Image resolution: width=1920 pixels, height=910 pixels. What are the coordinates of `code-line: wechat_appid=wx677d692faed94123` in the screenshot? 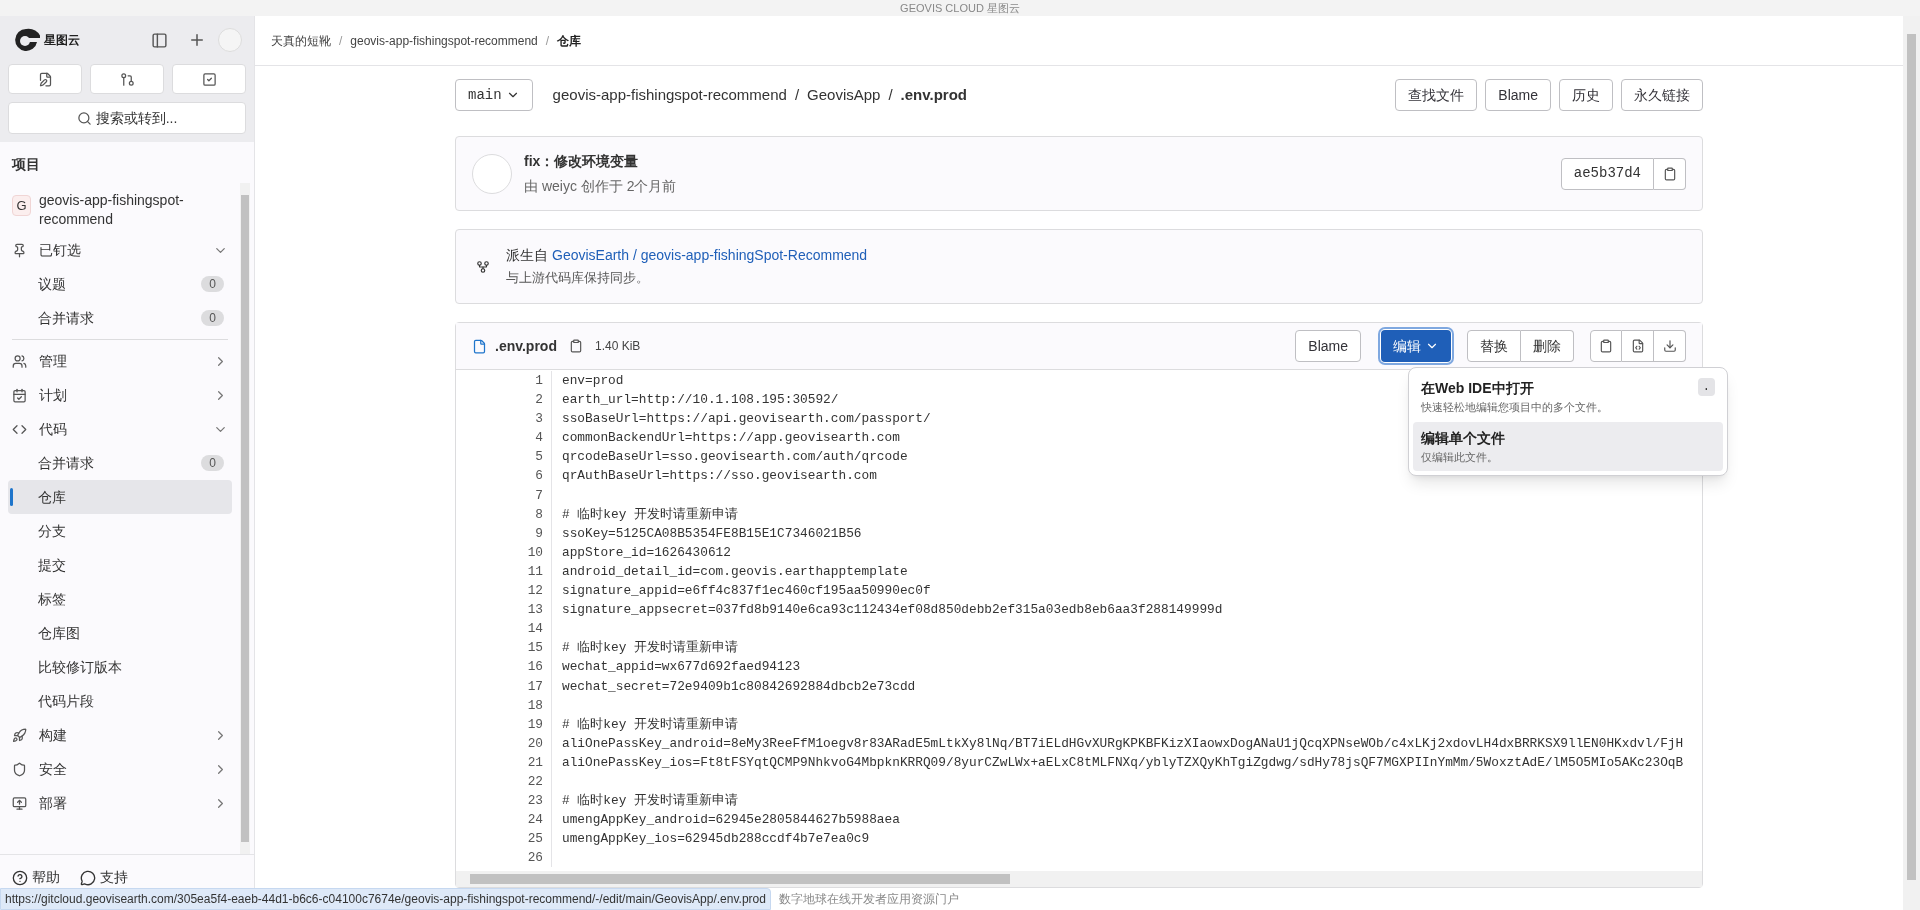 It's located at (681, 667).